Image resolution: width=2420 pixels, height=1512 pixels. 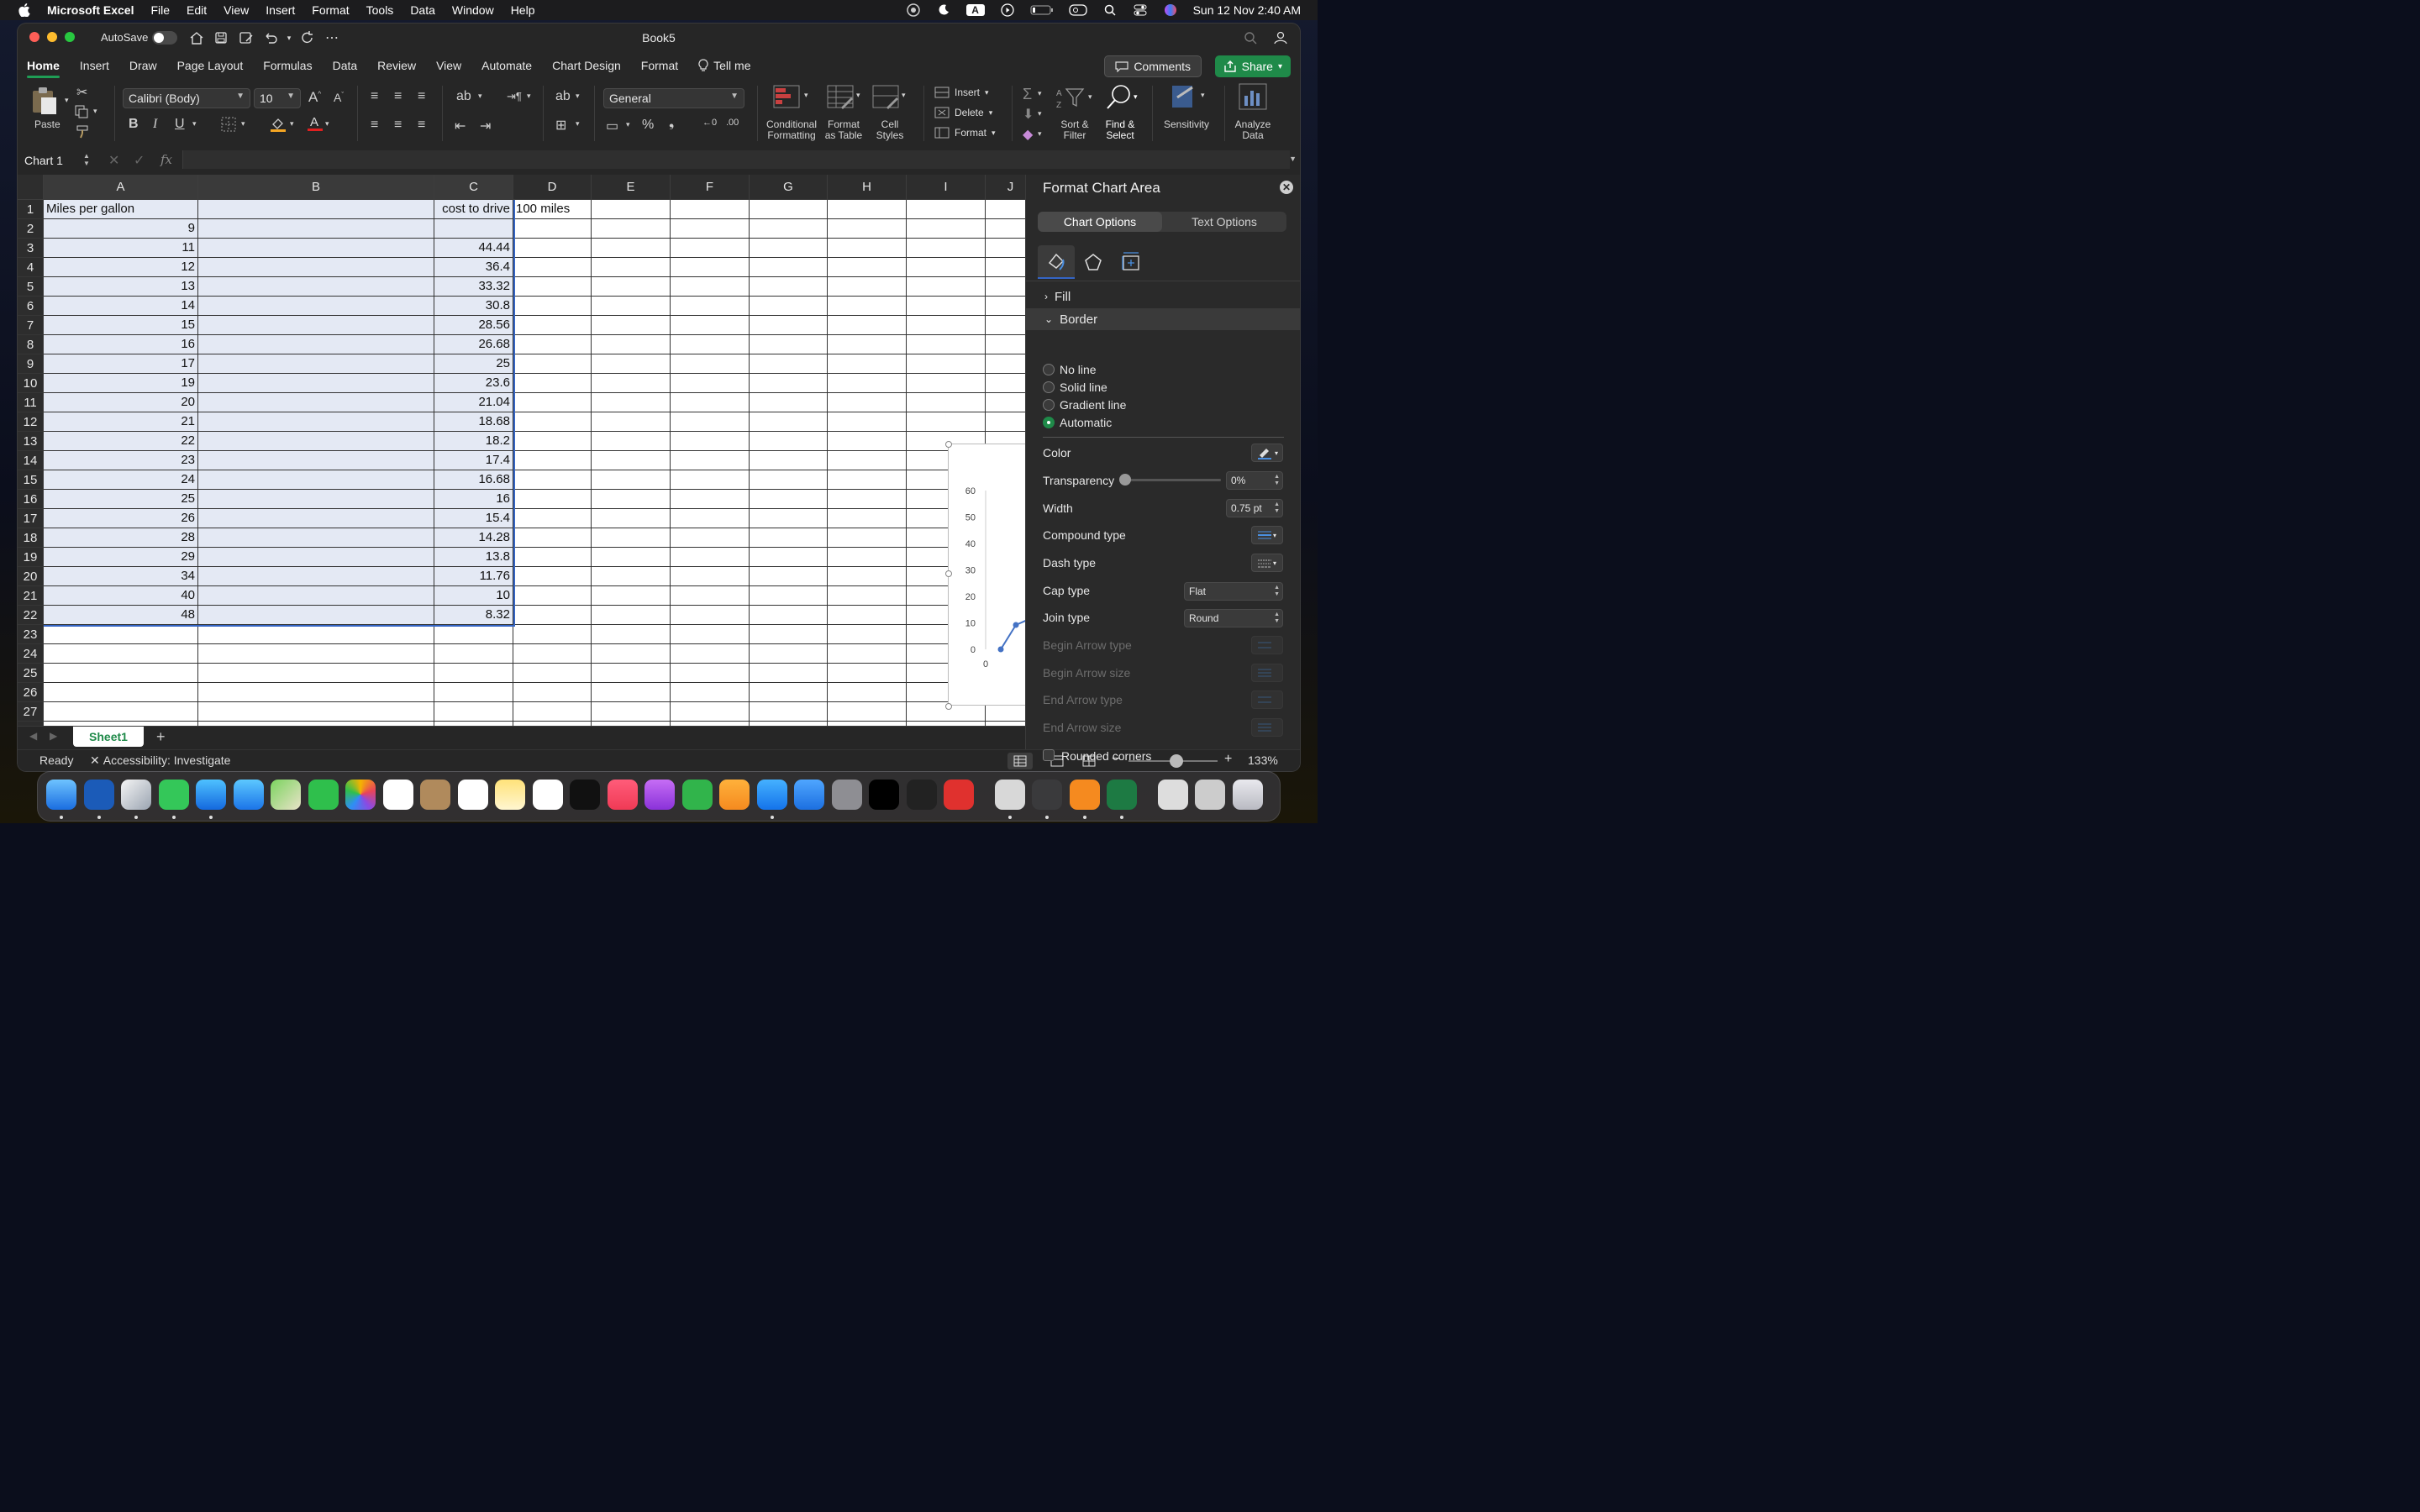 I want to click on cell-g12, so click(x=789, y=422).